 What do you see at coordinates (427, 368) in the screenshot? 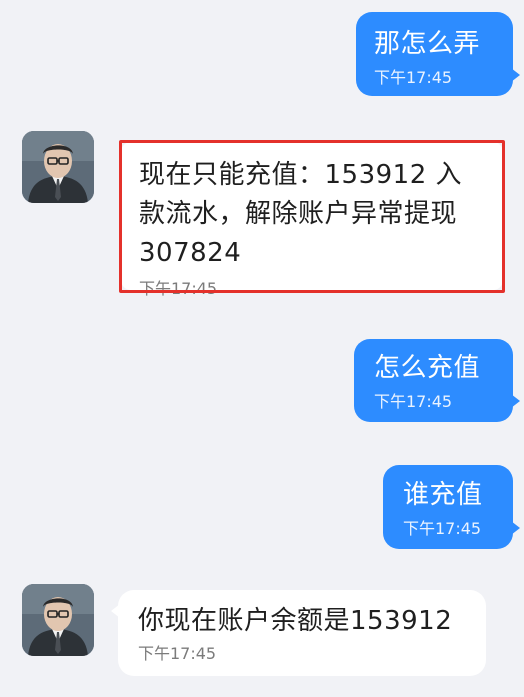
I see `message-text: 怎么充值` at bounding box center [427, 368].